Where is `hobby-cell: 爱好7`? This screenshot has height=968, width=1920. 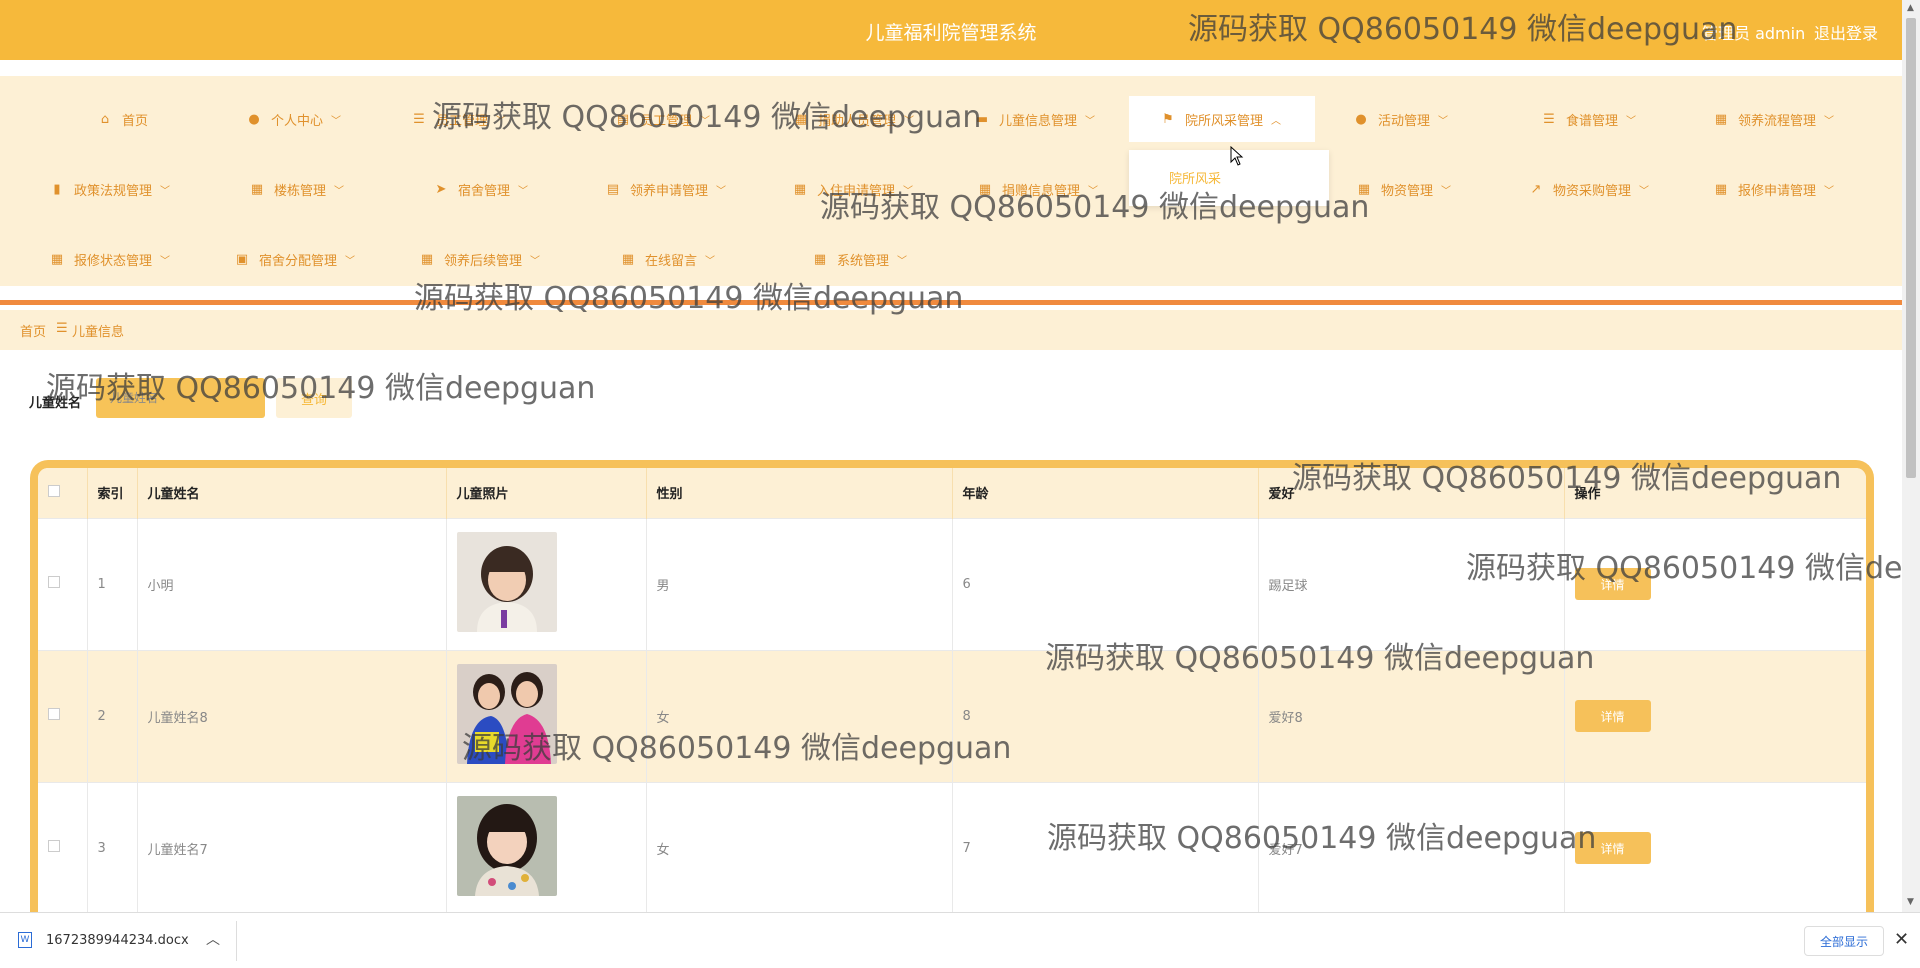 hobby-cell: 爱好7 is located at coordinates (1411, 847).